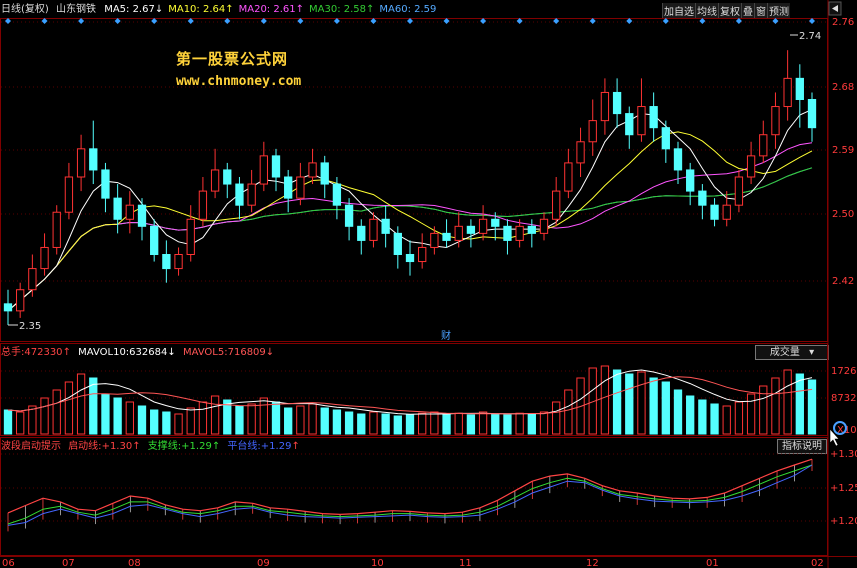 The height and width of the screenshot is (568, 857). I want to click on date-axis: 06 07 08 09 10 11 12 01 02, so click(413, 563).